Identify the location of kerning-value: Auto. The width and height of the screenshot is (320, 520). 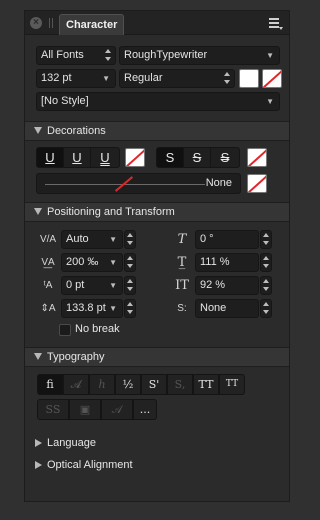
(77, 239).